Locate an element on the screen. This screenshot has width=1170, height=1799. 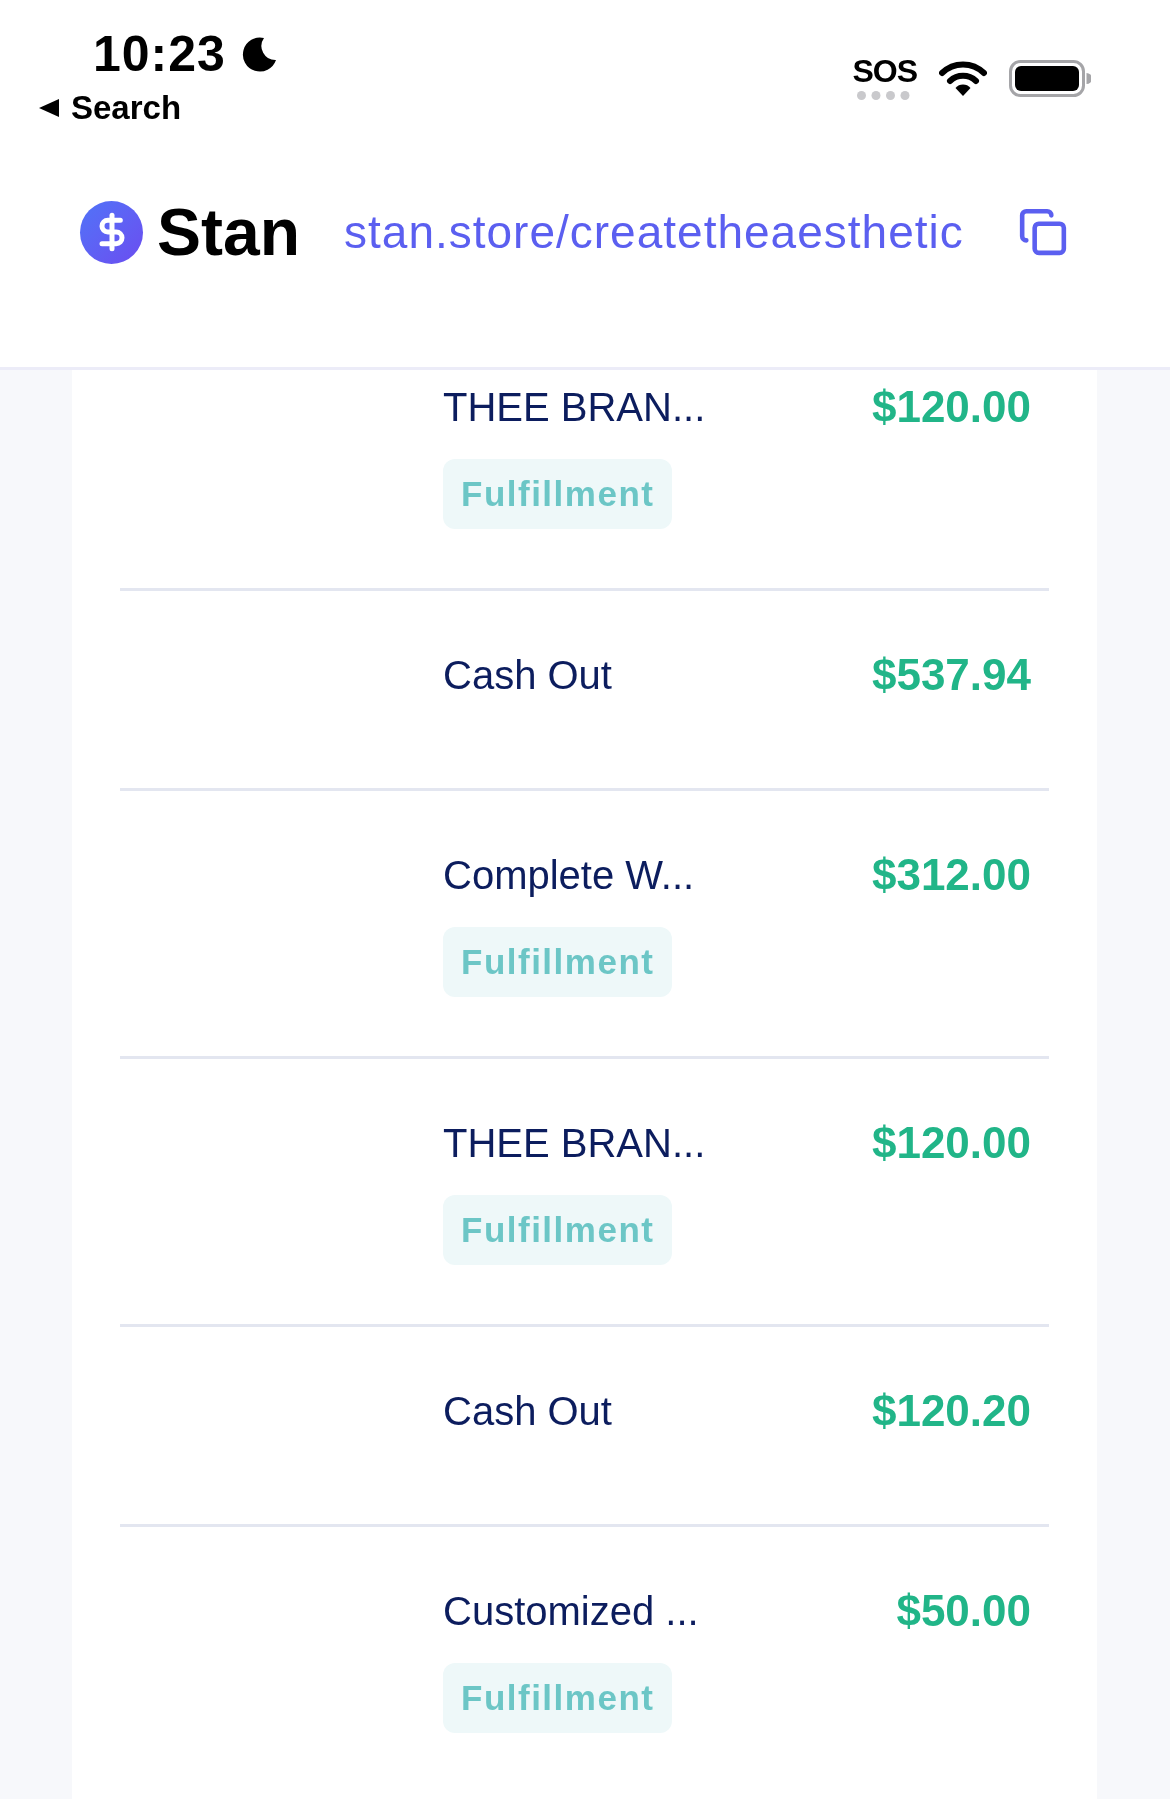
sos-label: SOS is located at coordinates (884, 71).